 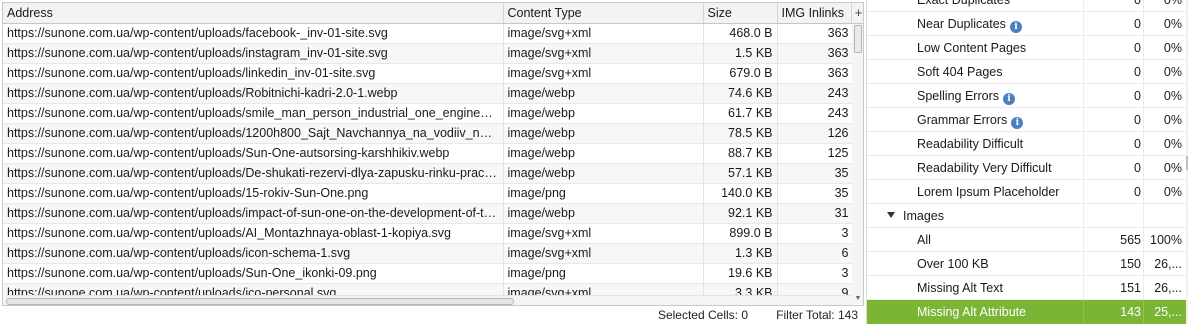 What do you see at coordinates (857, 299) in the screenshot?
I see `scroll-down-arrow-icon: ▼` at bounding box center [857, 299].